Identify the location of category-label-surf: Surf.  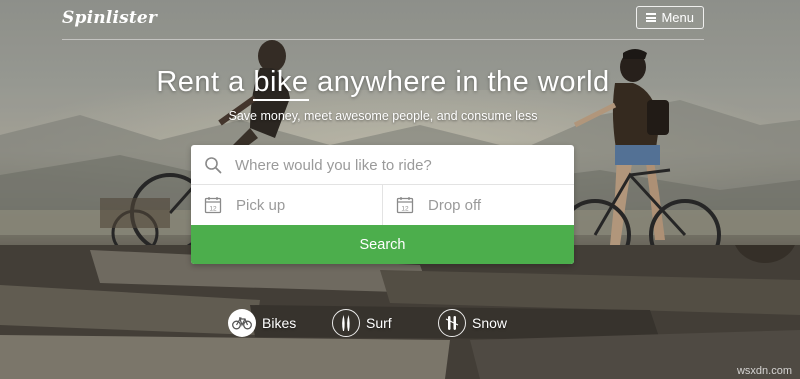
(379, 323).